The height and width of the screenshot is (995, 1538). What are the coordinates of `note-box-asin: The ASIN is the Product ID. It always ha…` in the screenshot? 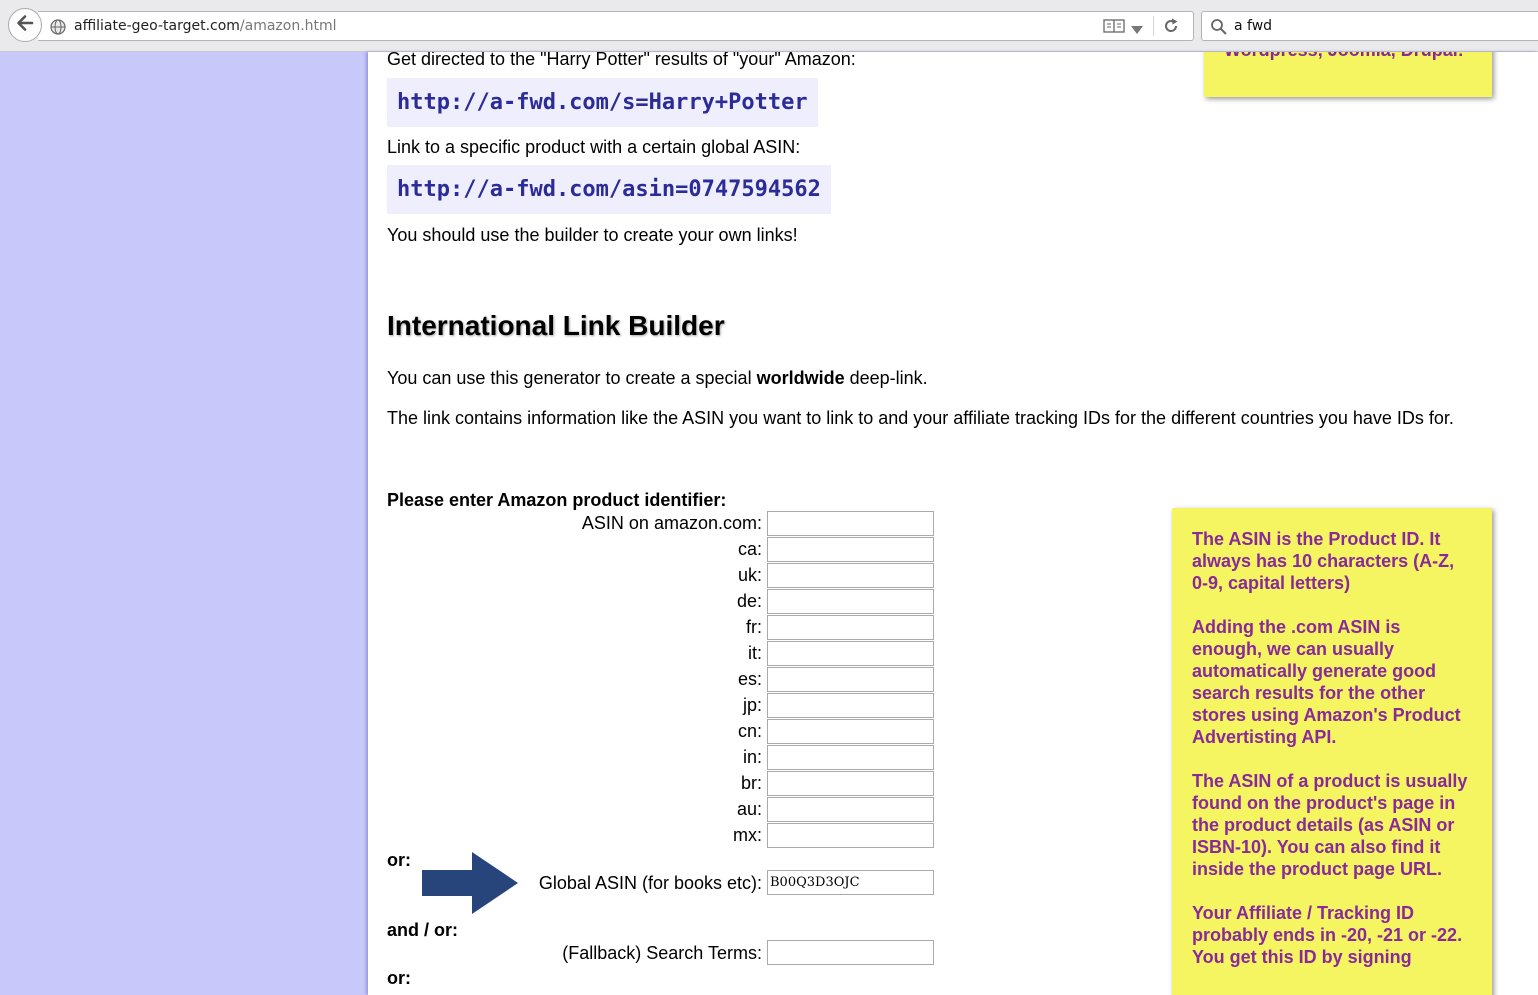 It's located at (1332, 751).